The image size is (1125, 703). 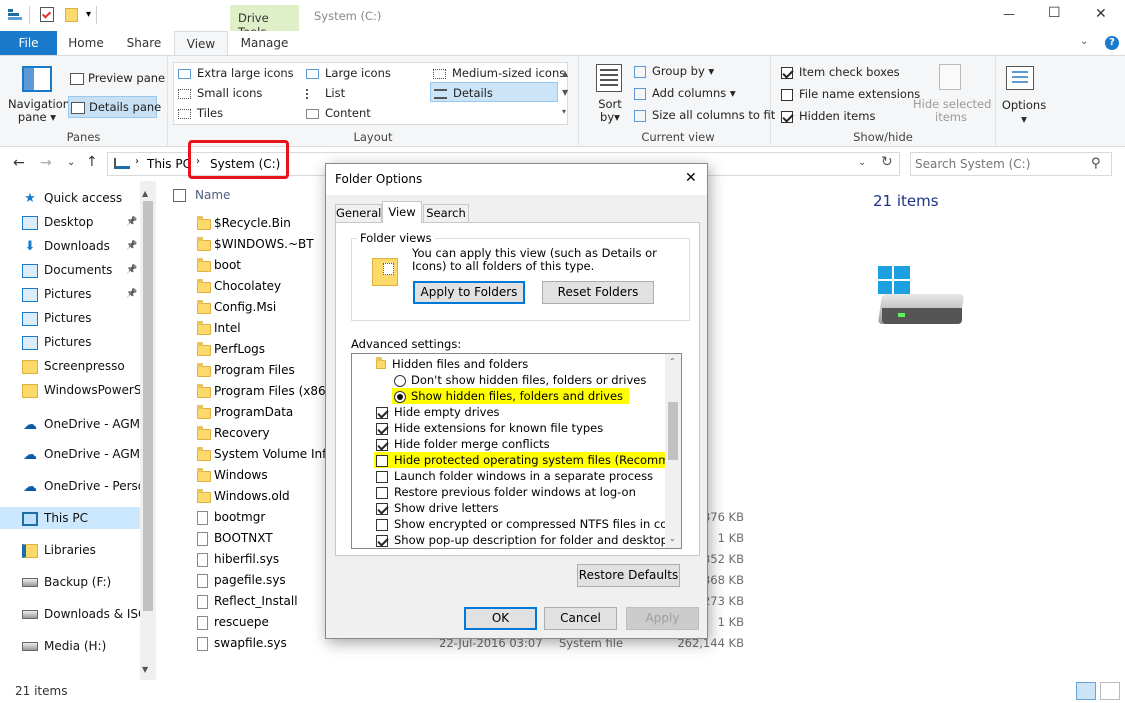 I want to click on up-button: ↑, so click(x=92, y=162).